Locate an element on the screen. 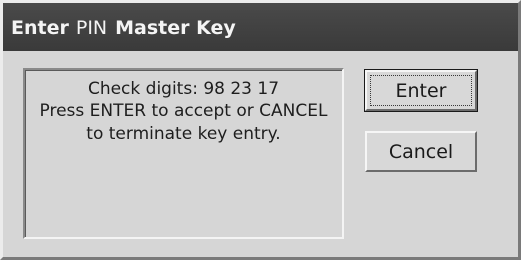  title-word-enter: Enter is located at coordinates (40, 28).